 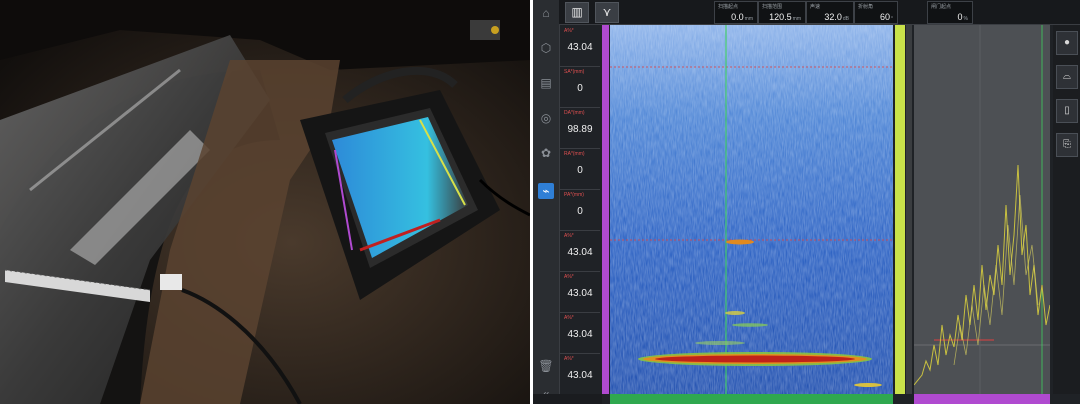 I want to click on readout-scan-start: 扫描起点 0.0mm, so click(x=736, y=12).